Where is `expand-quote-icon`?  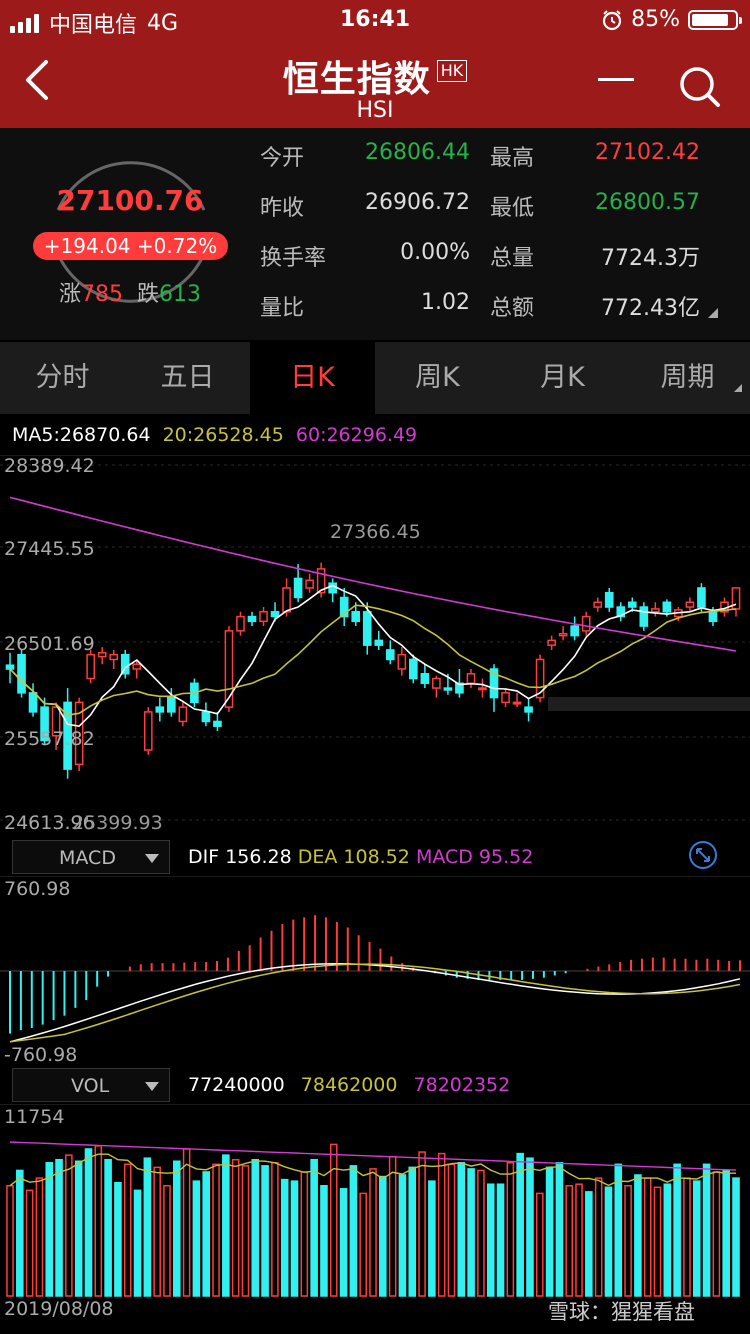 expand-quote-icon is located at coordinates (713, 313).